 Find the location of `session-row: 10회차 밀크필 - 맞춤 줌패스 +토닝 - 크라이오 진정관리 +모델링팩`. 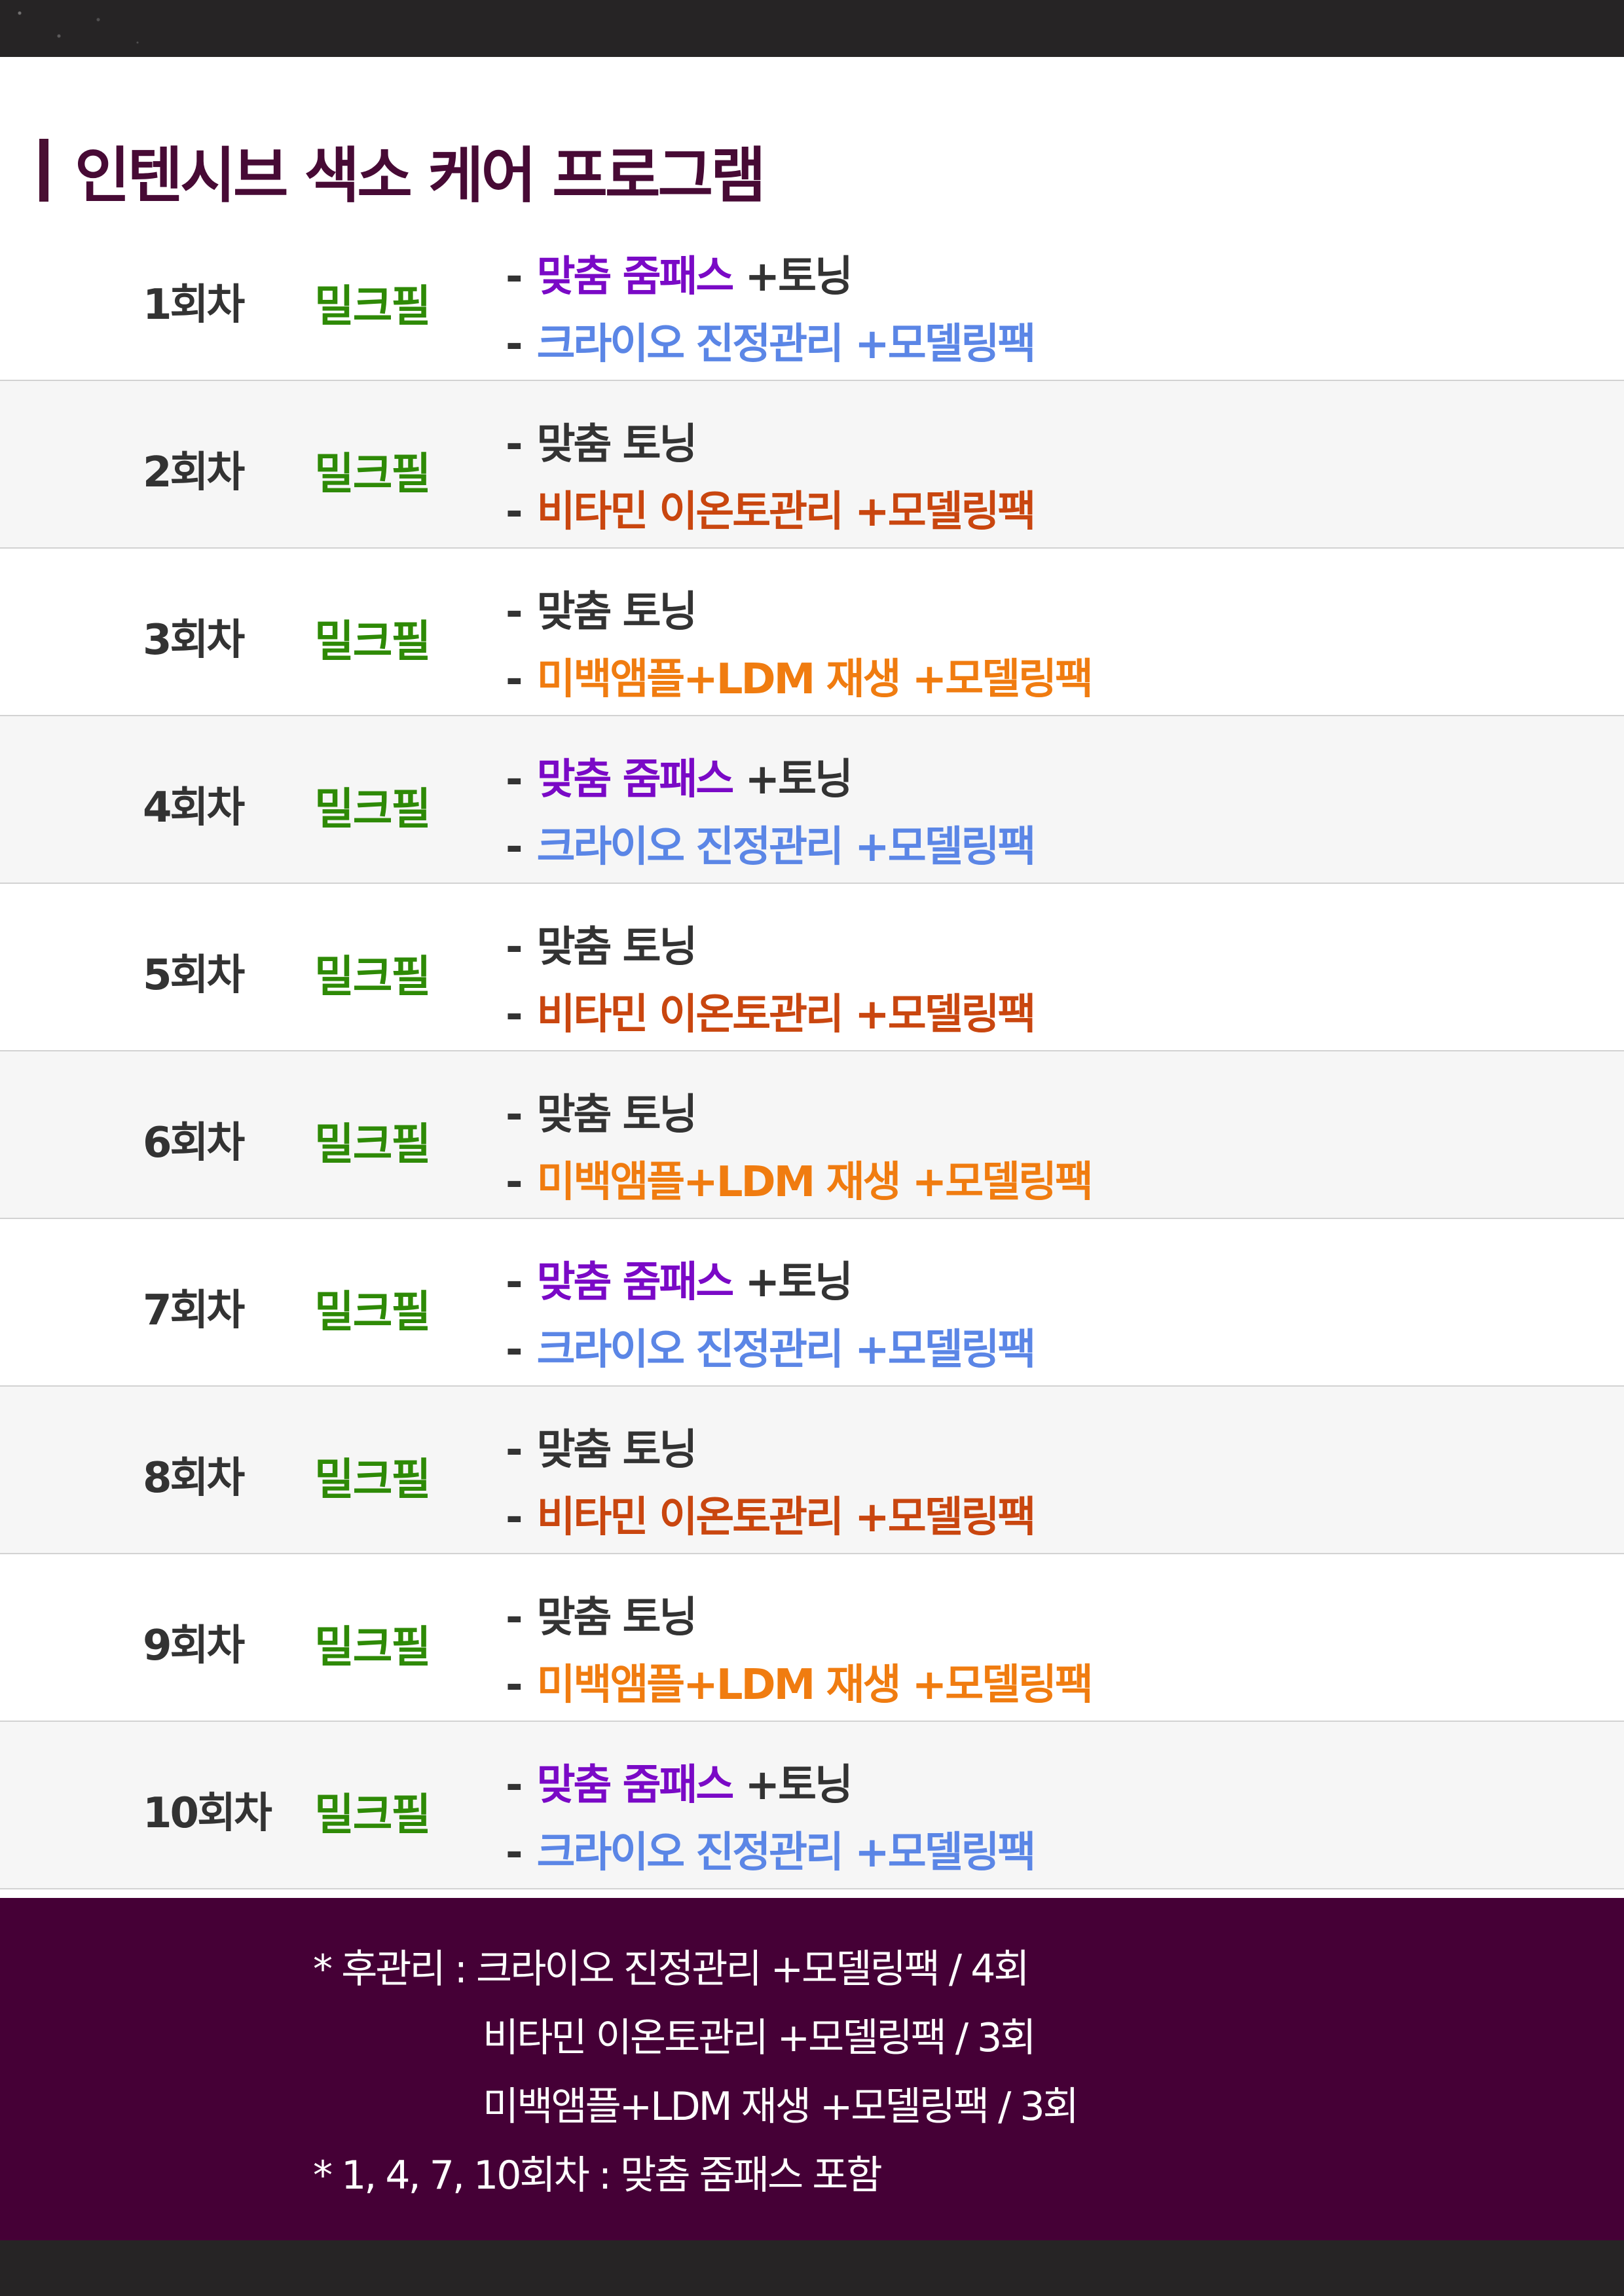

session-row: 10회차 밀크필 - 맞춤 줌패스 +토닝 - 크라이오 진정관리 +모델링팩 is located at coordinates (812, 1805).